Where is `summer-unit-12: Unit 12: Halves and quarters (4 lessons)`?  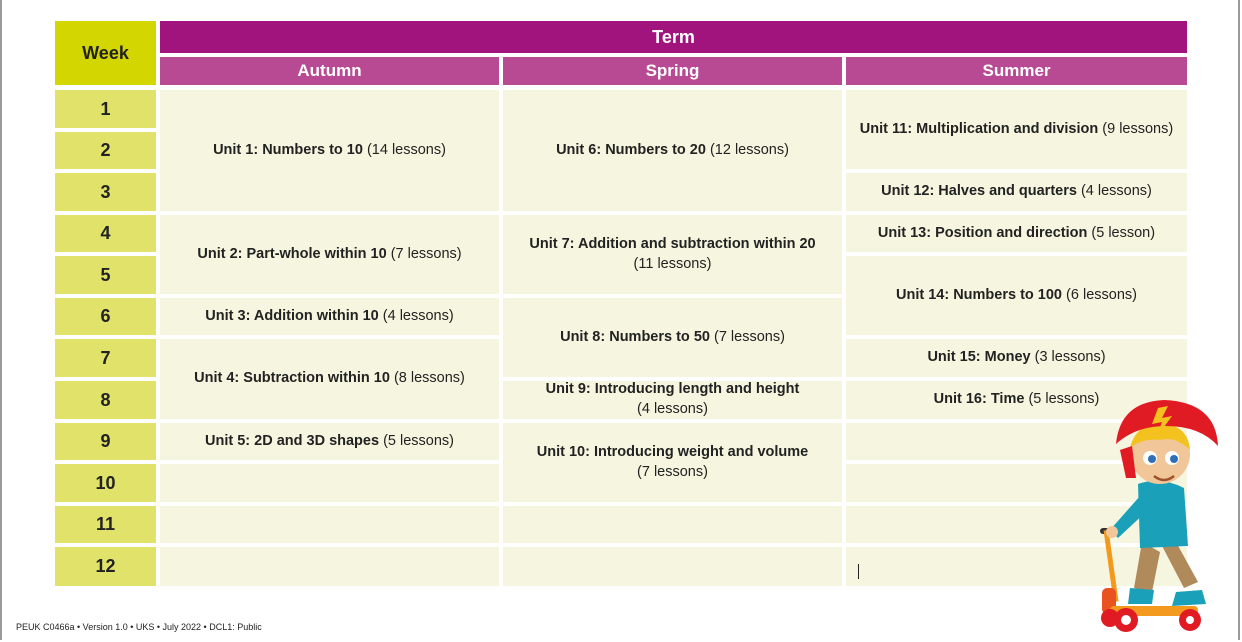 summer-unit-12: Unit 12: Halves and quarters (4 lessons) is located at coordinates (1016, 192).